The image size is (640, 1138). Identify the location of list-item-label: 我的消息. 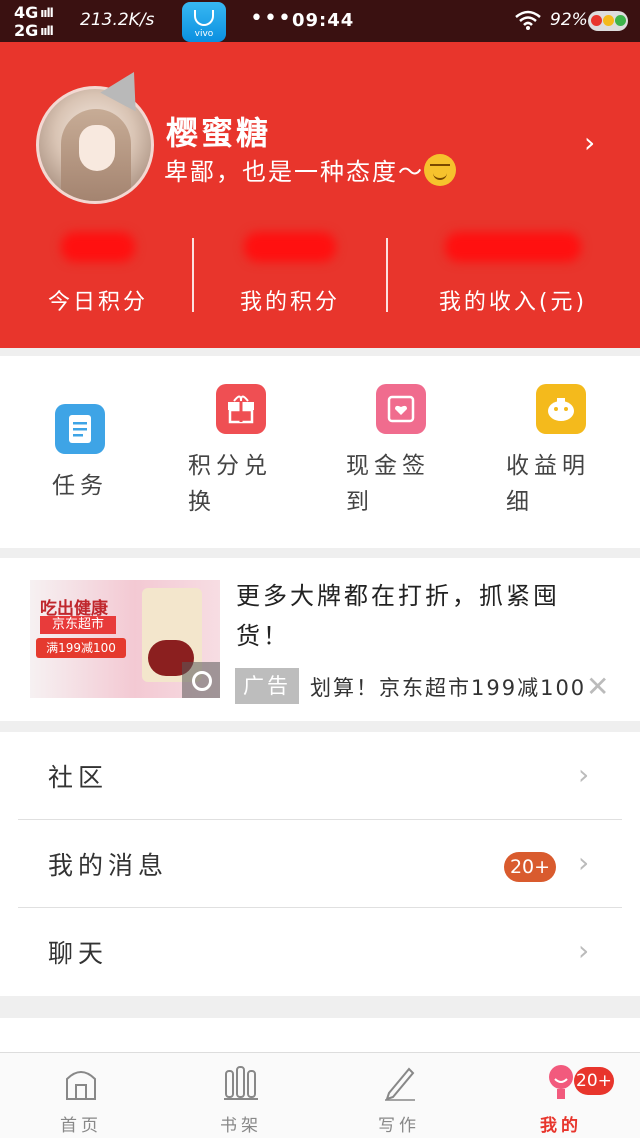
(108, 865).